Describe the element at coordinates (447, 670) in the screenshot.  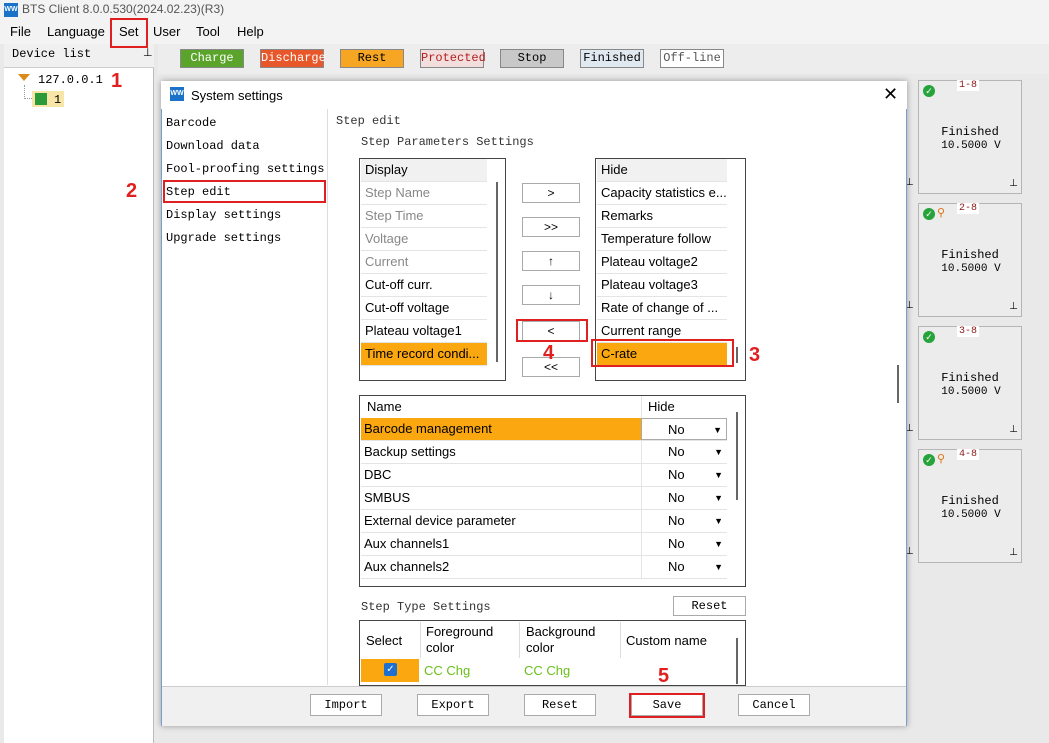
I see `foreground-color-cell: CC Chg` at that location.